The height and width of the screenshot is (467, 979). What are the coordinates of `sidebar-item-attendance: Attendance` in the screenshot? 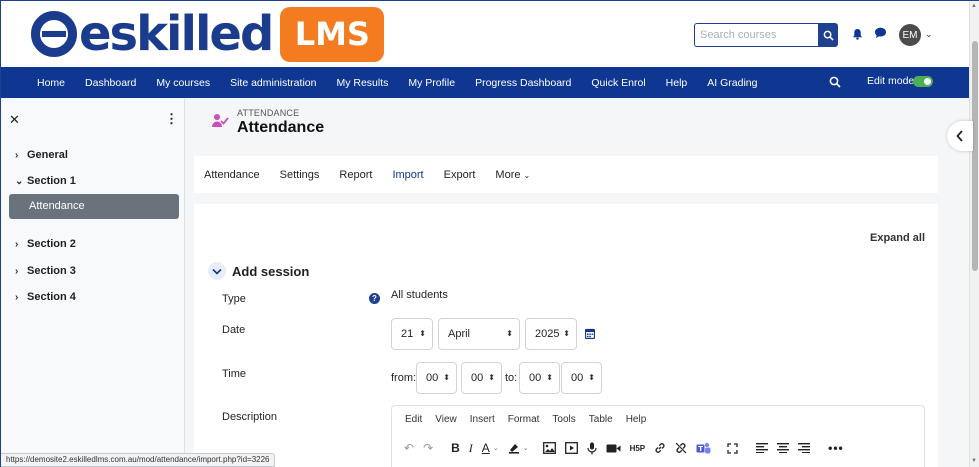 It's located at (94, 206).